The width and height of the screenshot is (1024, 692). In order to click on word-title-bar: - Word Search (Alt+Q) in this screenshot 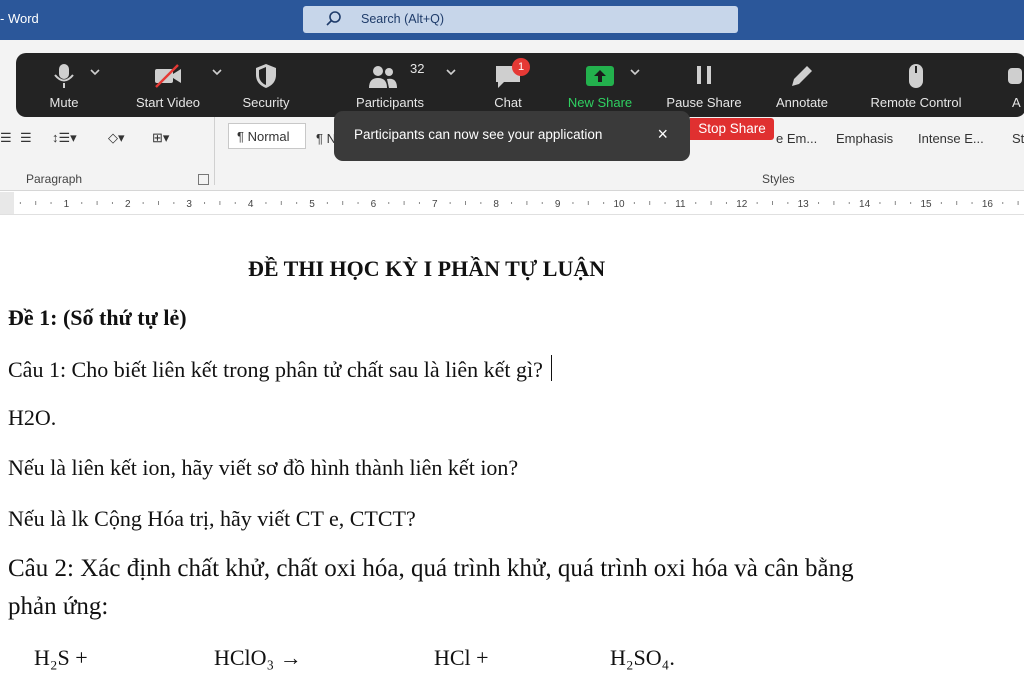, I will do `click(512, 20)`.